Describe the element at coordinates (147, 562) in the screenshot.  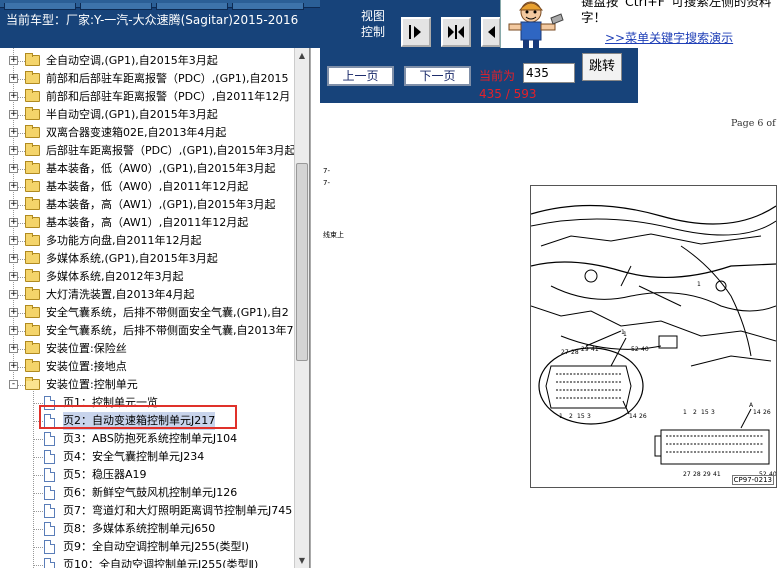
I see `tree-page: 页10：全自动空调控制单元J255(类型Ⅱ)` at that location.